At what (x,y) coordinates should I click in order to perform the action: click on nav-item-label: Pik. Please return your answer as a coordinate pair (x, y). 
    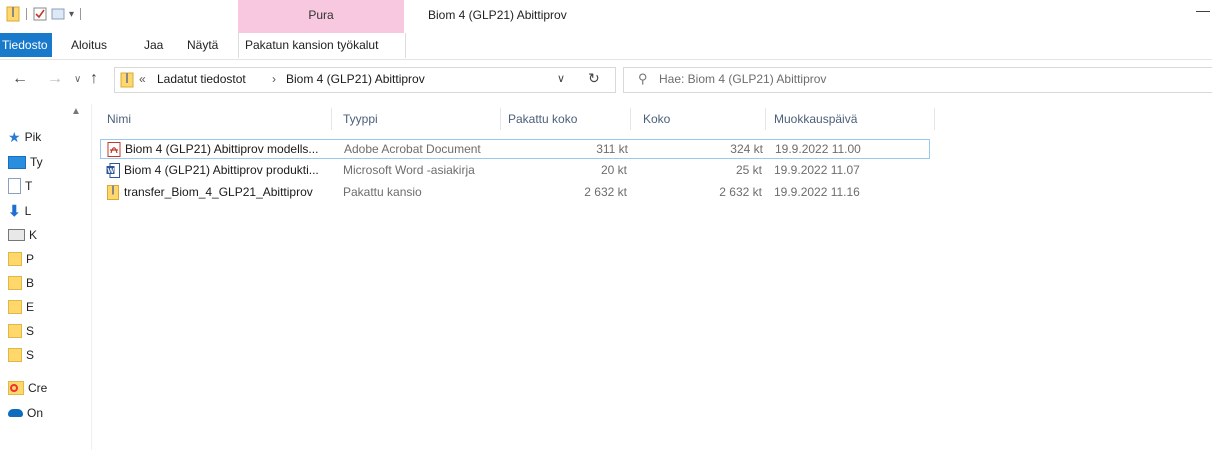
    Looking at the image, I should click on (33, 137).